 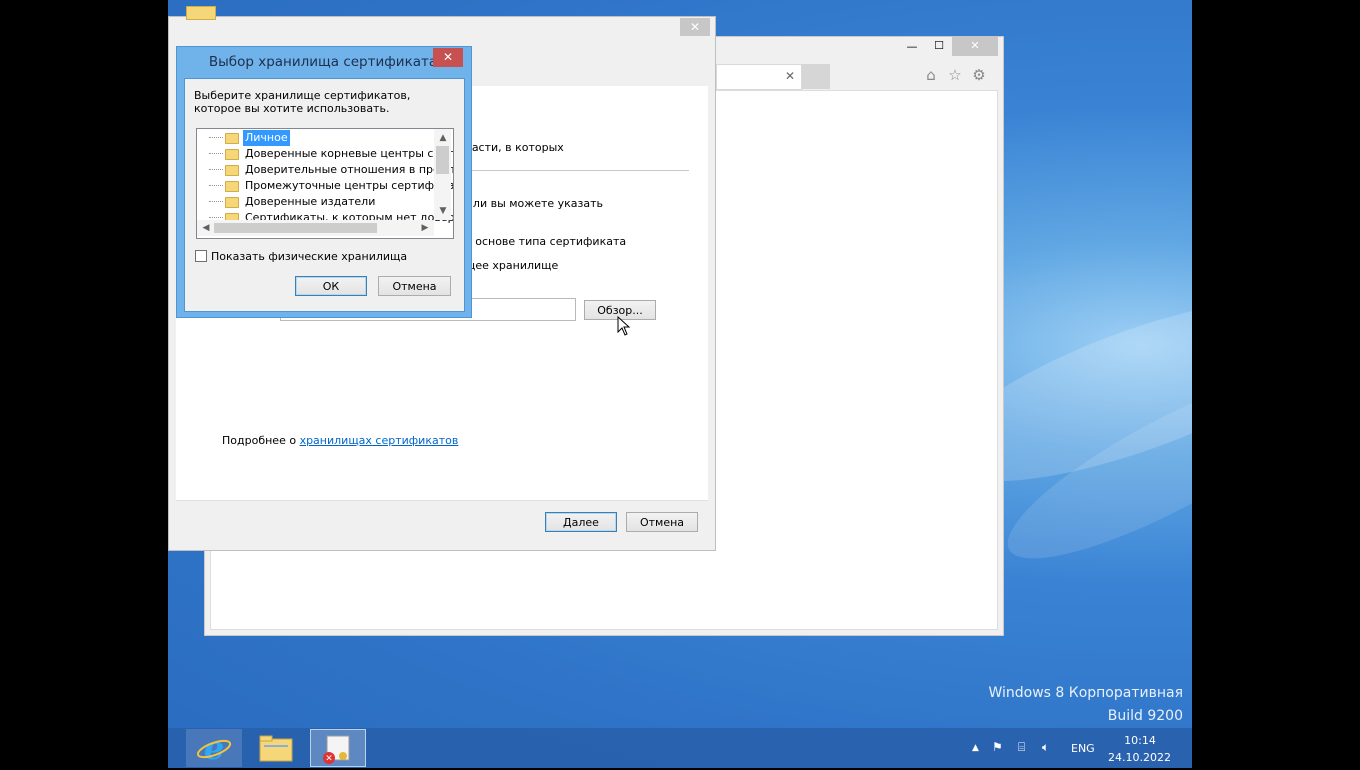 I want to click on show-physical-stores-checkbox, so click(x=201, y=256).